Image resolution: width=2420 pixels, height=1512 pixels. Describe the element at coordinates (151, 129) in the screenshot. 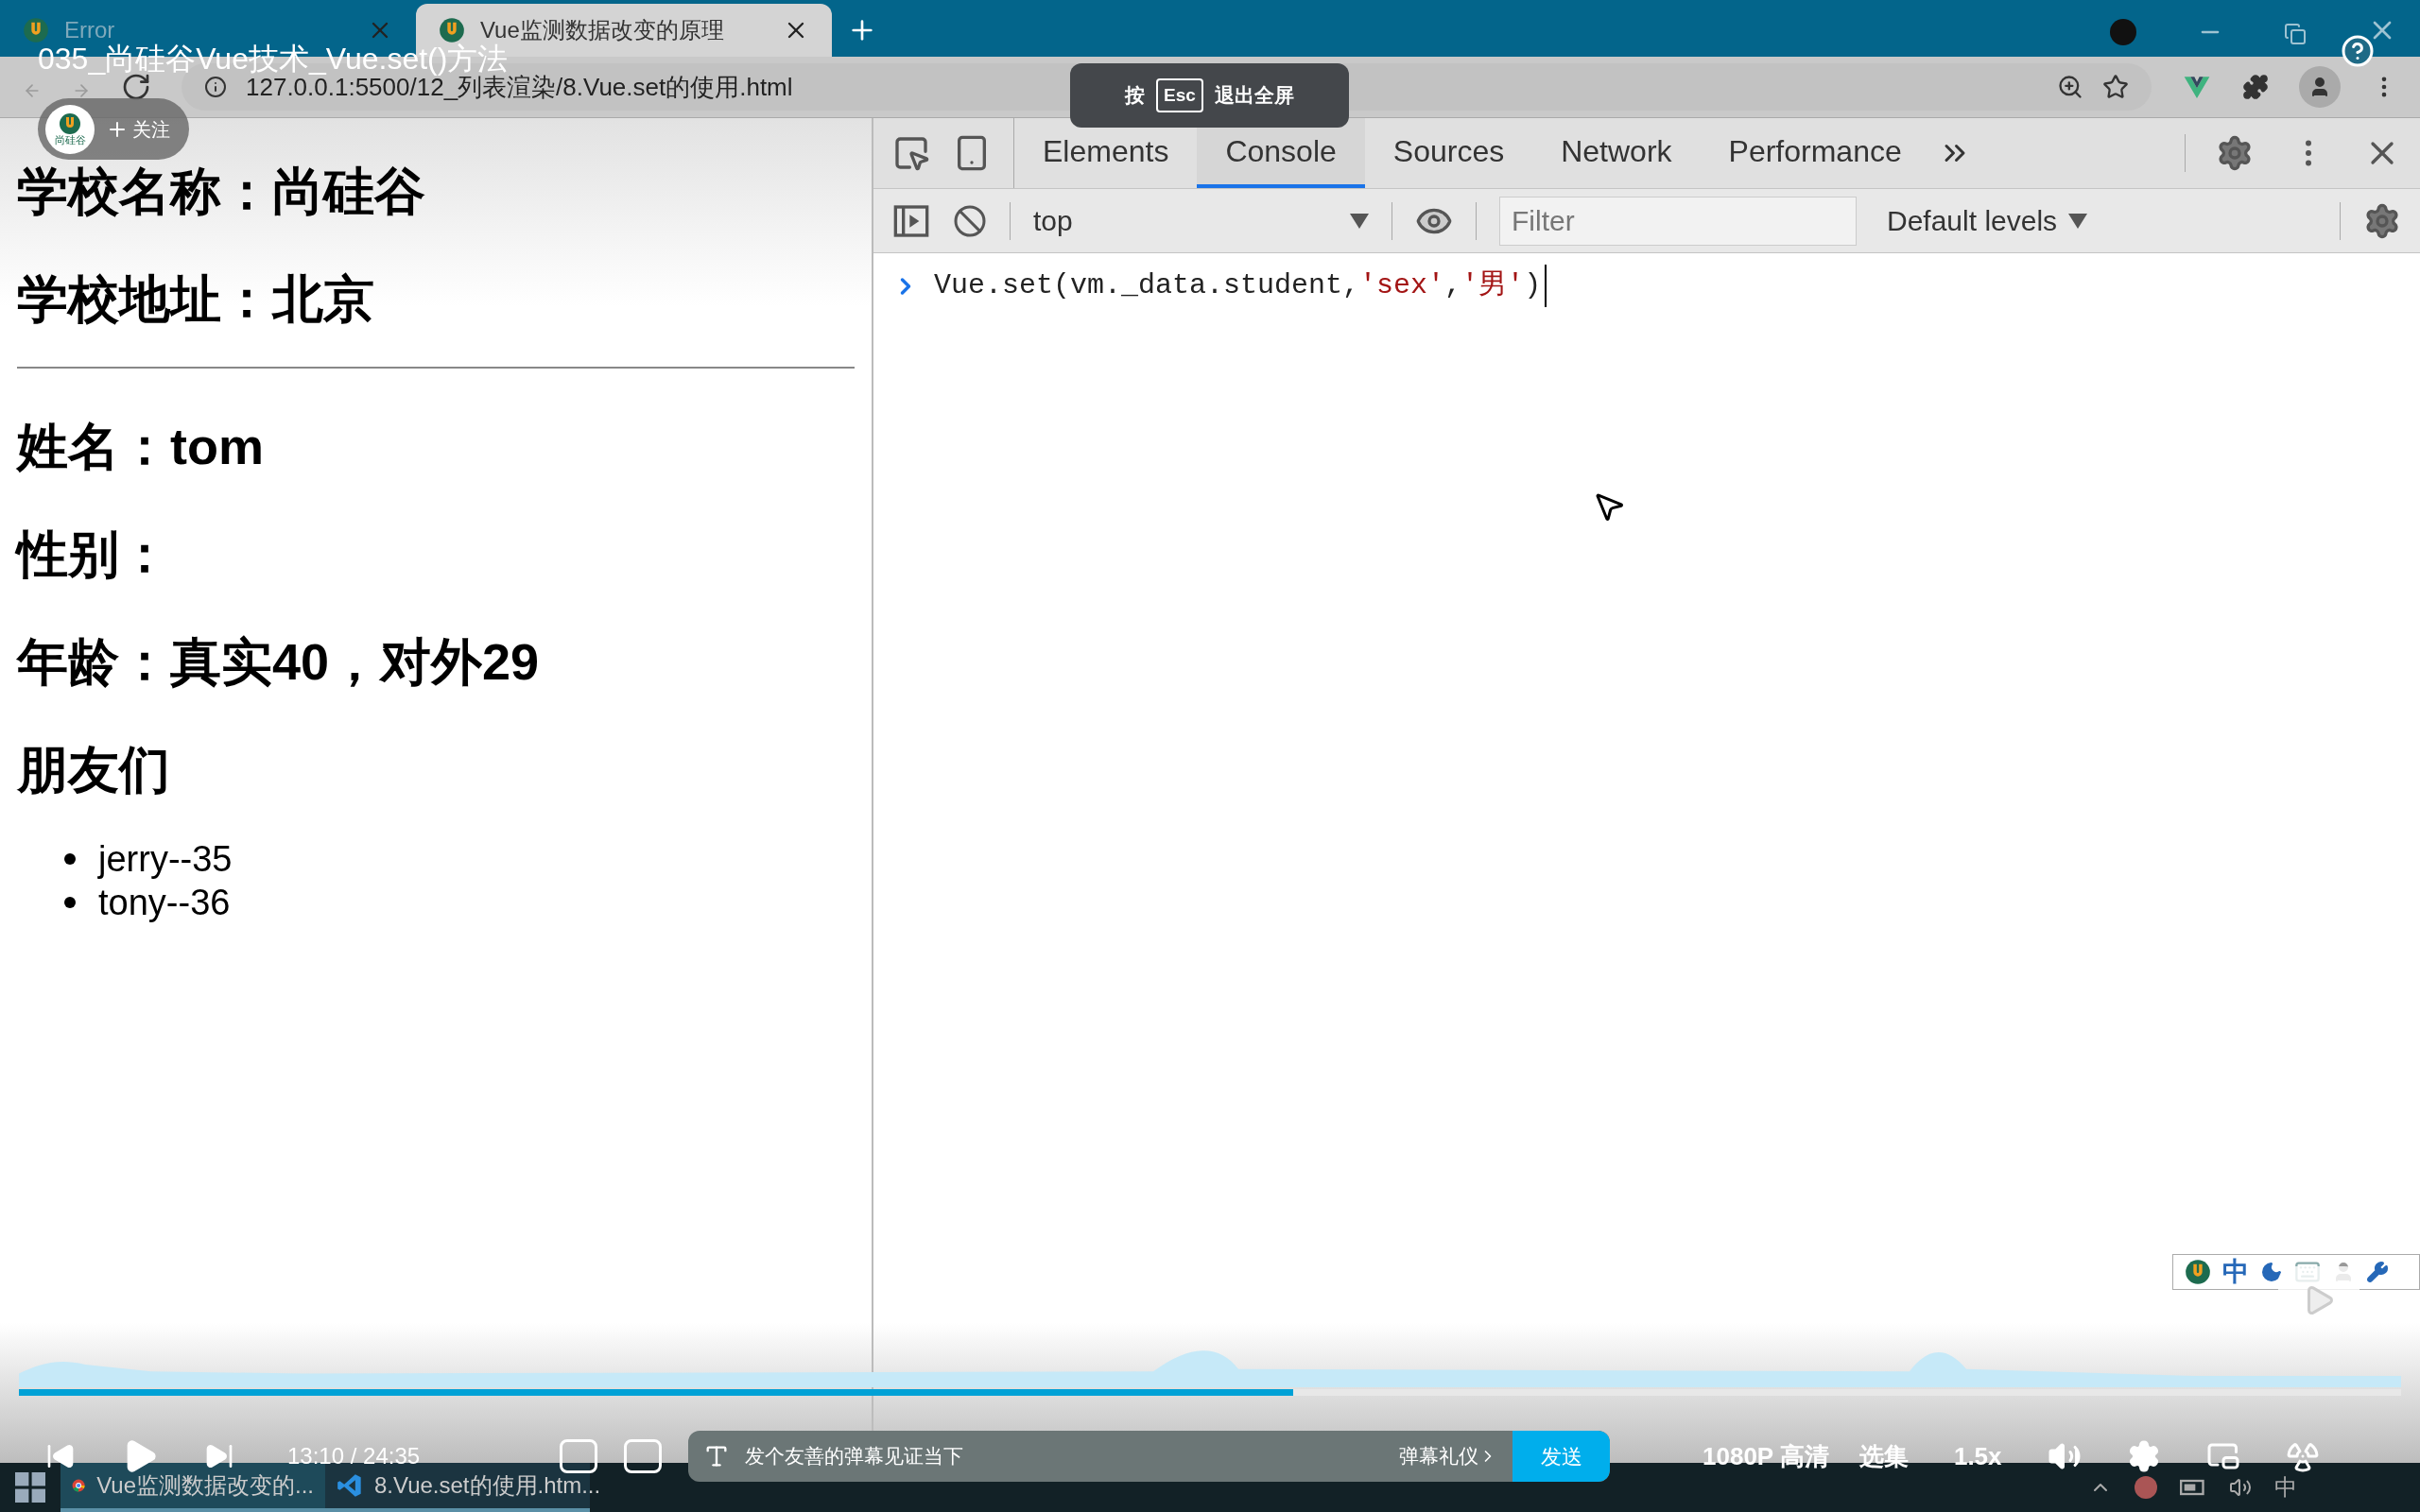

I see `follow-label: 关注` at that location.